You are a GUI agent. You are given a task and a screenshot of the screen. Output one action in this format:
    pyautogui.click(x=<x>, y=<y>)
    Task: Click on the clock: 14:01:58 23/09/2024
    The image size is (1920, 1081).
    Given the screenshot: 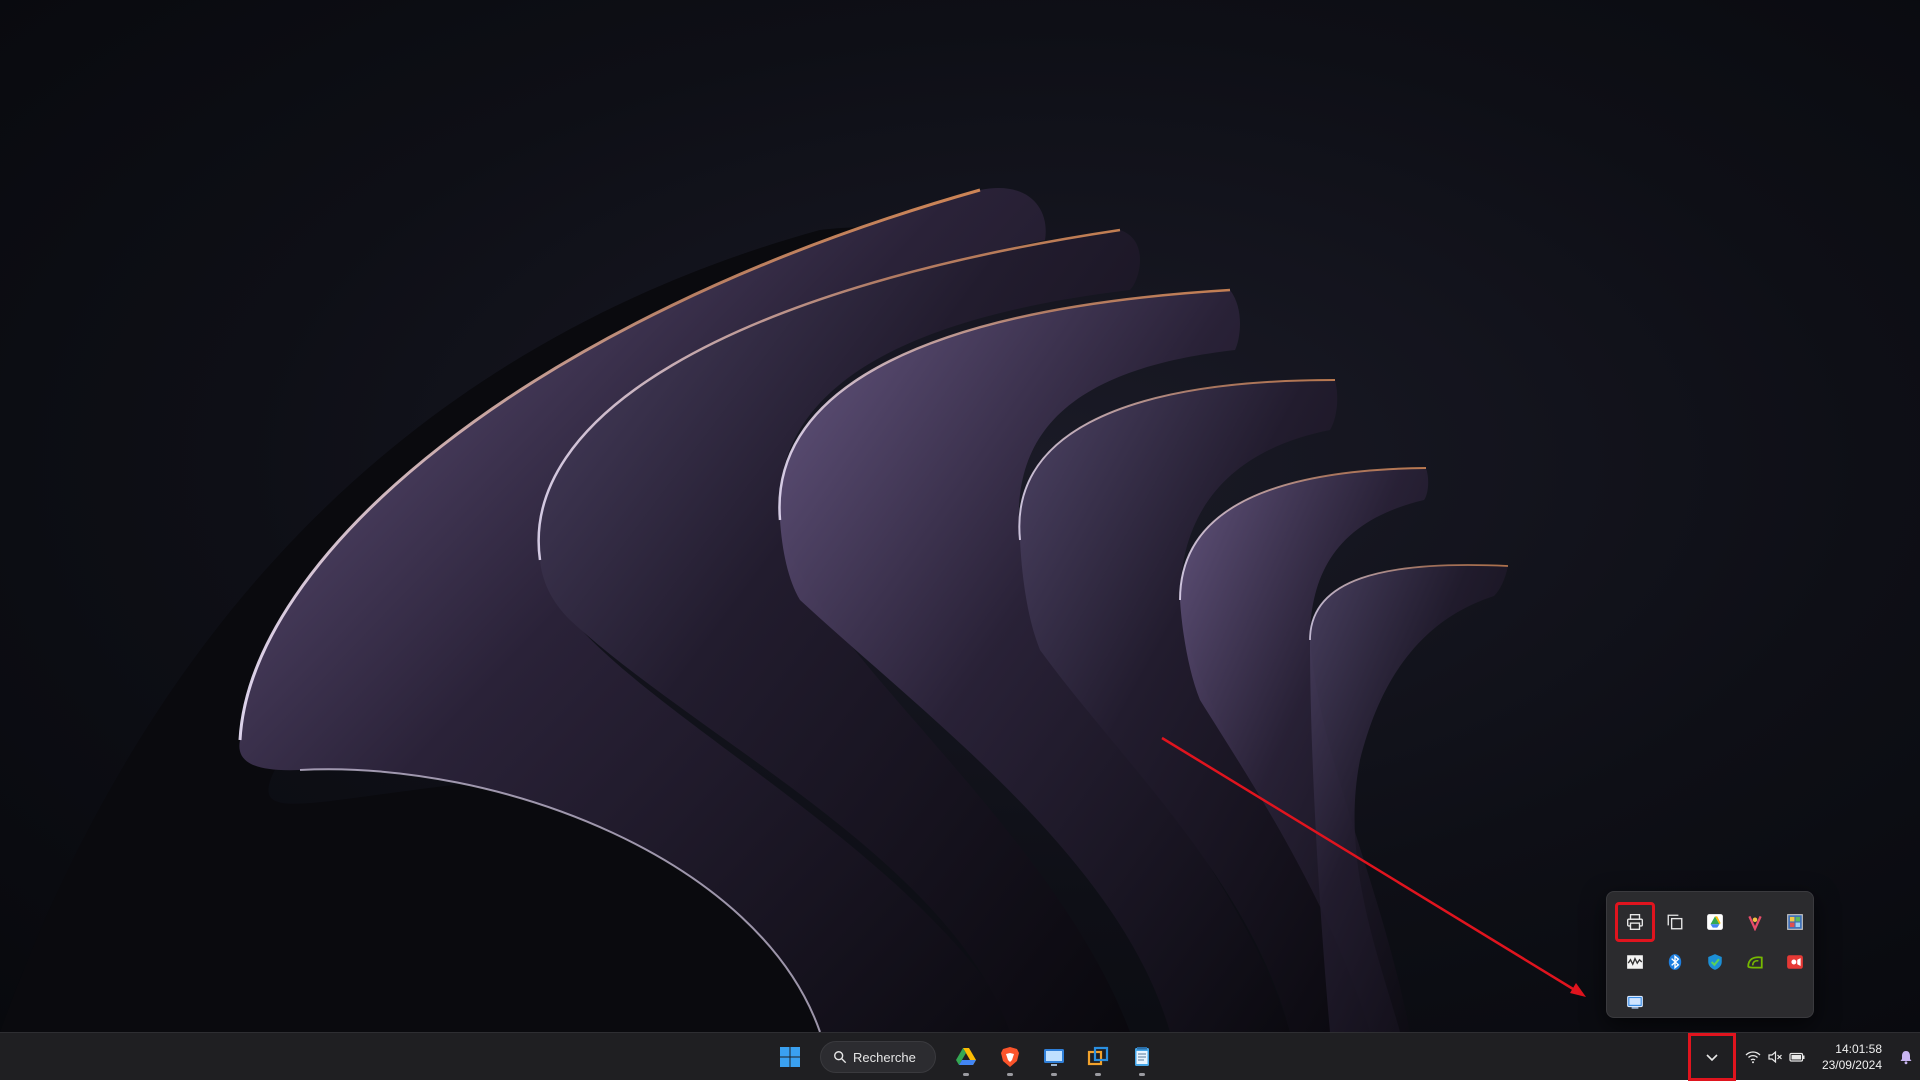 What is the action you would take?
    pyautogui.click(x=1850, y=1057)
    